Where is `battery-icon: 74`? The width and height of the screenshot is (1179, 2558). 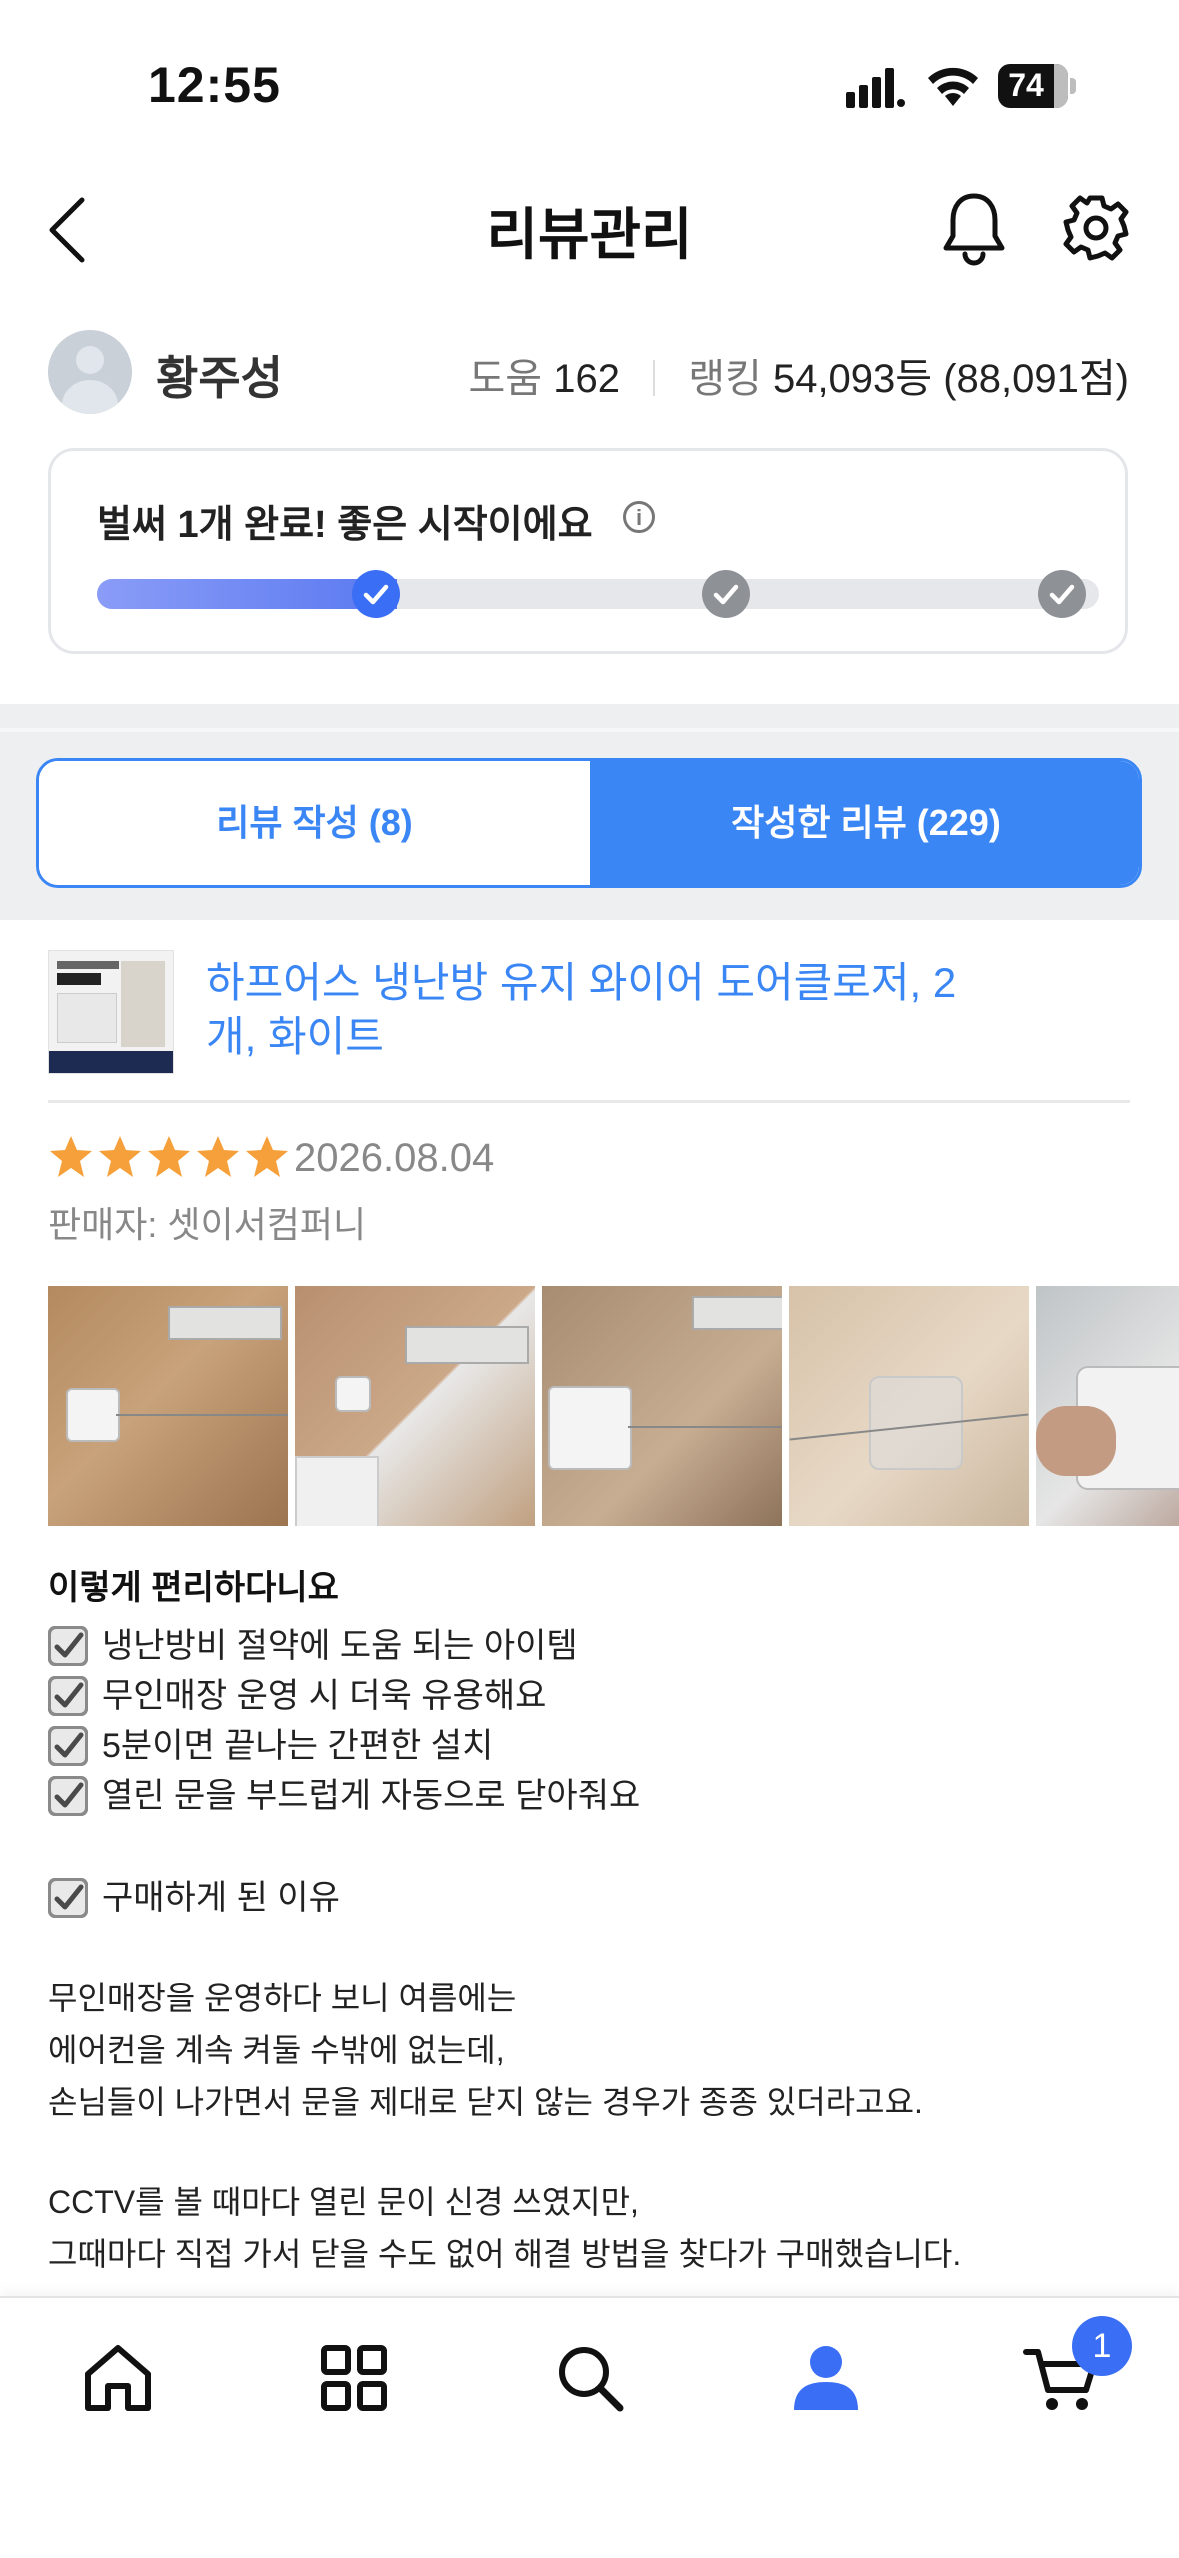
battery-icon: 74 is located at coordinates (1037, 86).